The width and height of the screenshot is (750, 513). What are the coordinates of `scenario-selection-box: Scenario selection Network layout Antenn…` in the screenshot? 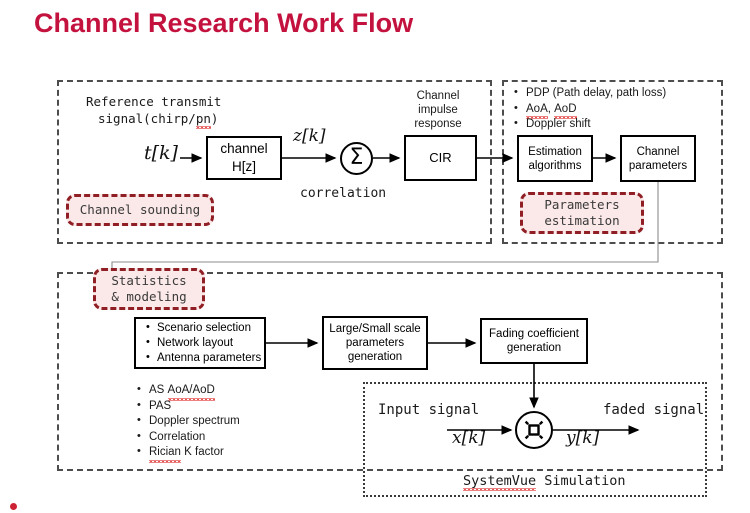 It's located at (200, 343).